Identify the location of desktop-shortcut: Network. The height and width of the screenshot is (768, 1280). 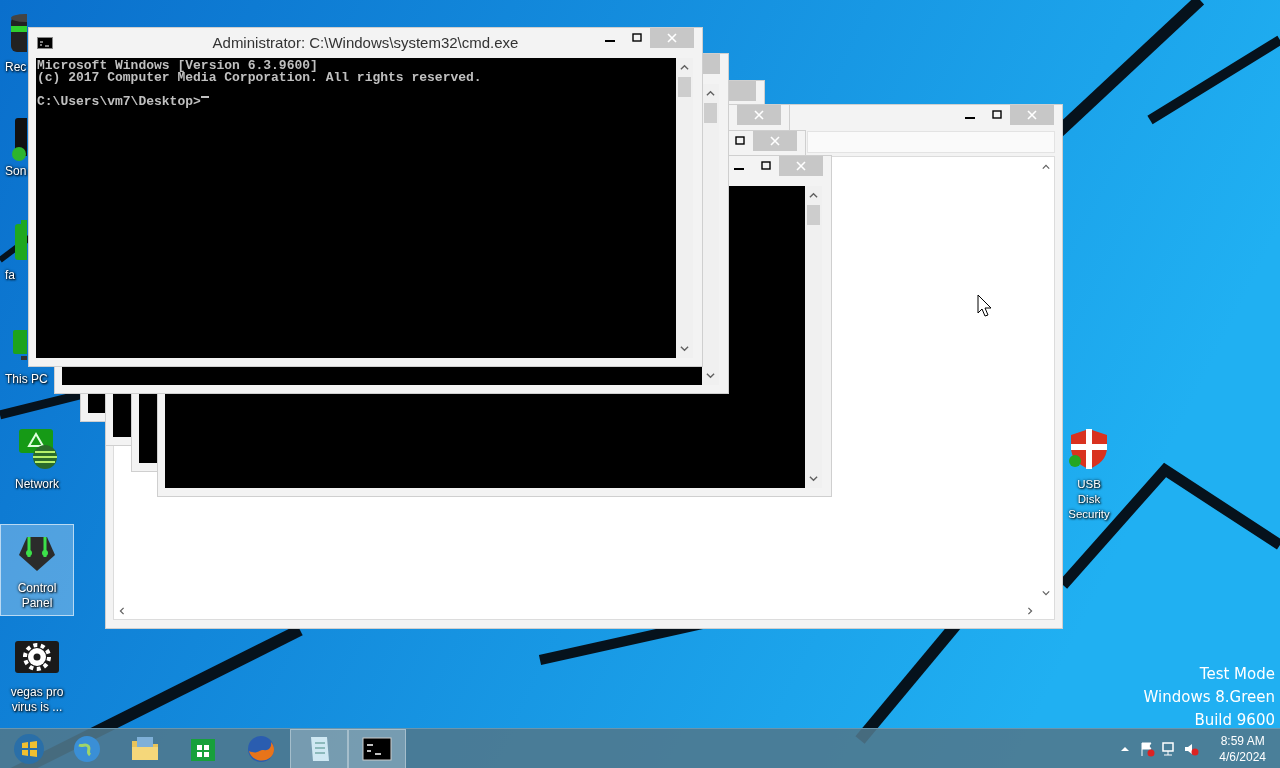
(37, 458).